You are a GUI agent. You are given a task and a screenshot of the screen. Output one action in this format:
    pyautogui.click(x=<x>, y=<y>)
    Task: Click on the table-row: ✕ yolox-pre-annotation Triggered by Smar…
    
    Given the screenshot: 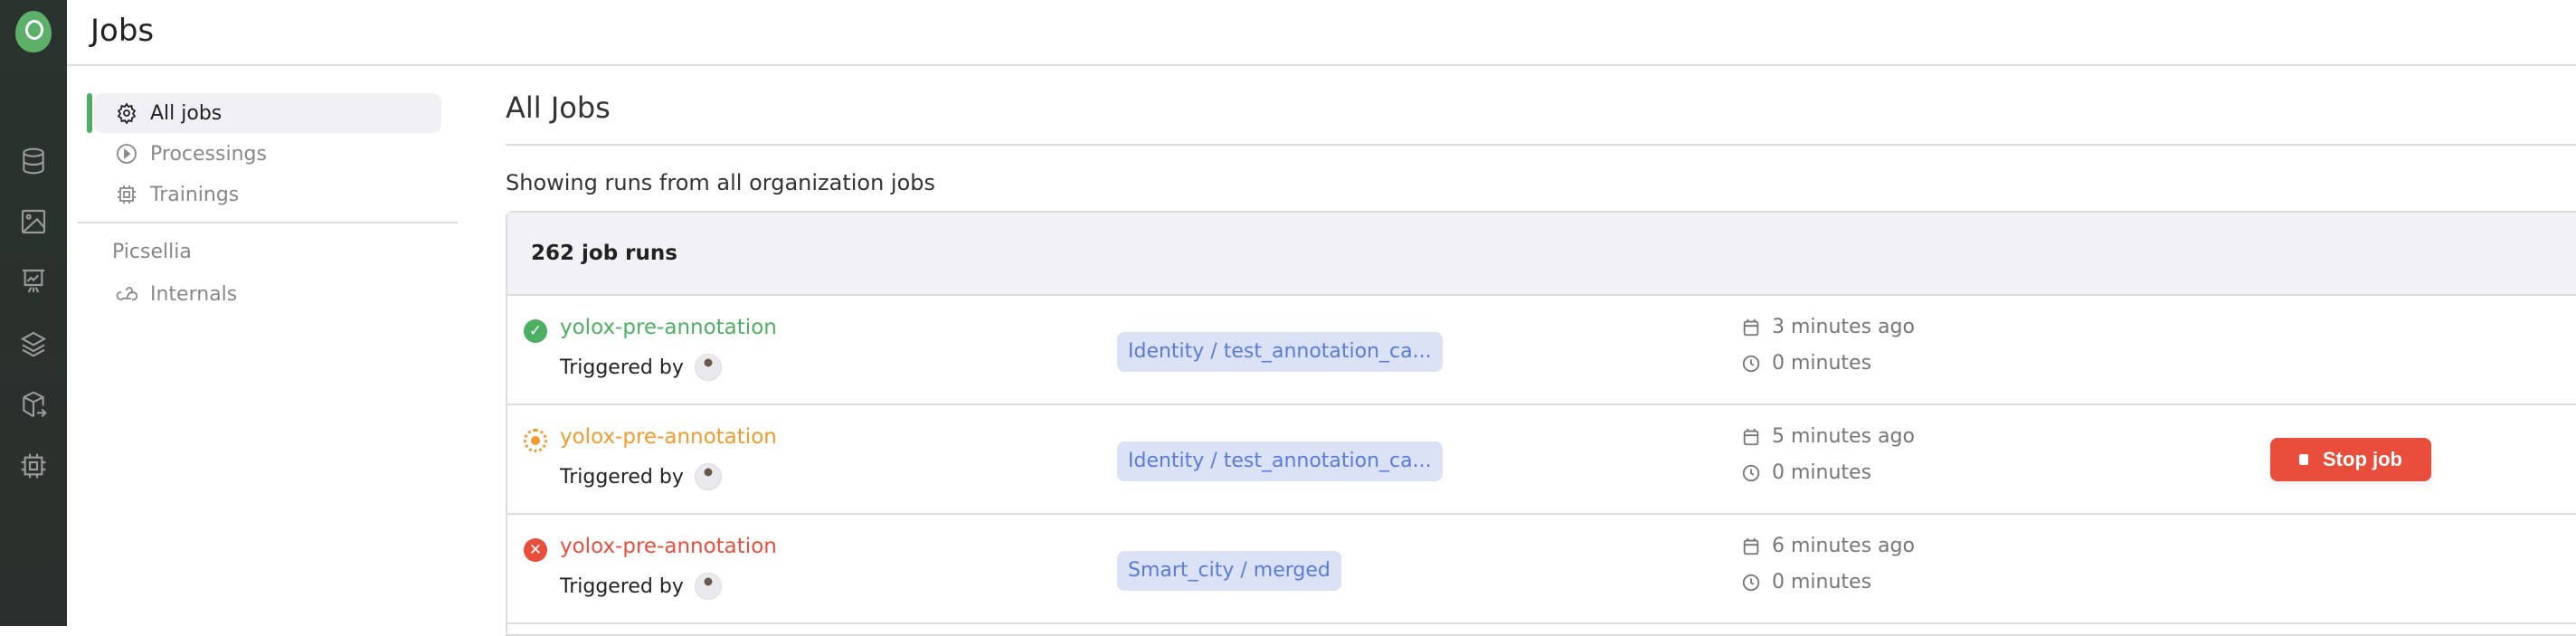 What is the action you would take?
    pyautogui.click(x=1541, y=569)
    